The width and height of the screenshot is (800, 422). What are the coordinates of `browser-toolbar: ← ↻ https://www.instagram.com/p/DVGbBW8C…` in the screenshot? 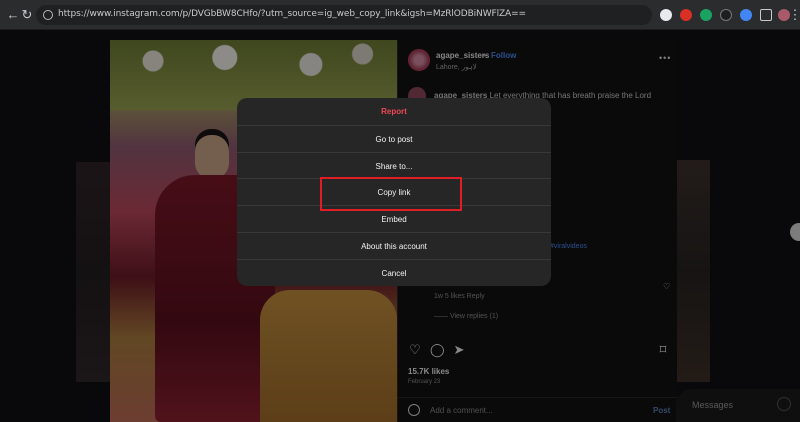 It's located at (400, 15).